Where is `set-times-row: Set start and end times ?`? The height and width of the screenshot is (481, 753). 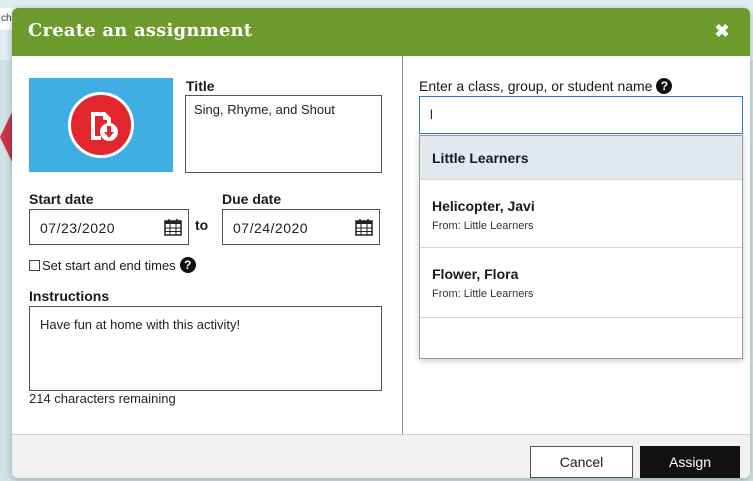 set-times-row: Set start and end times ? is located at coordinates (112, 265).